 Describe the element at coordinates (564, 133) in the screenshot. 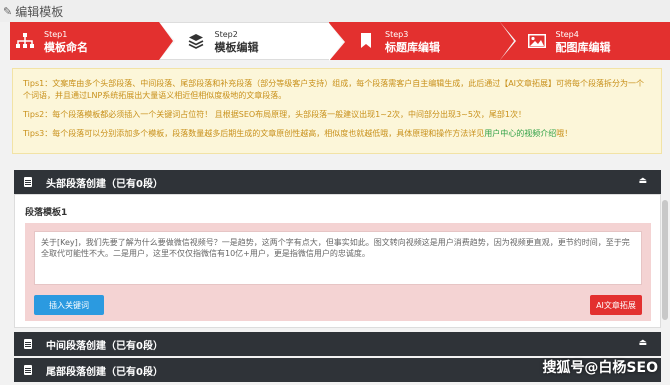

I see `tip-3-end: 哦！` at that location.